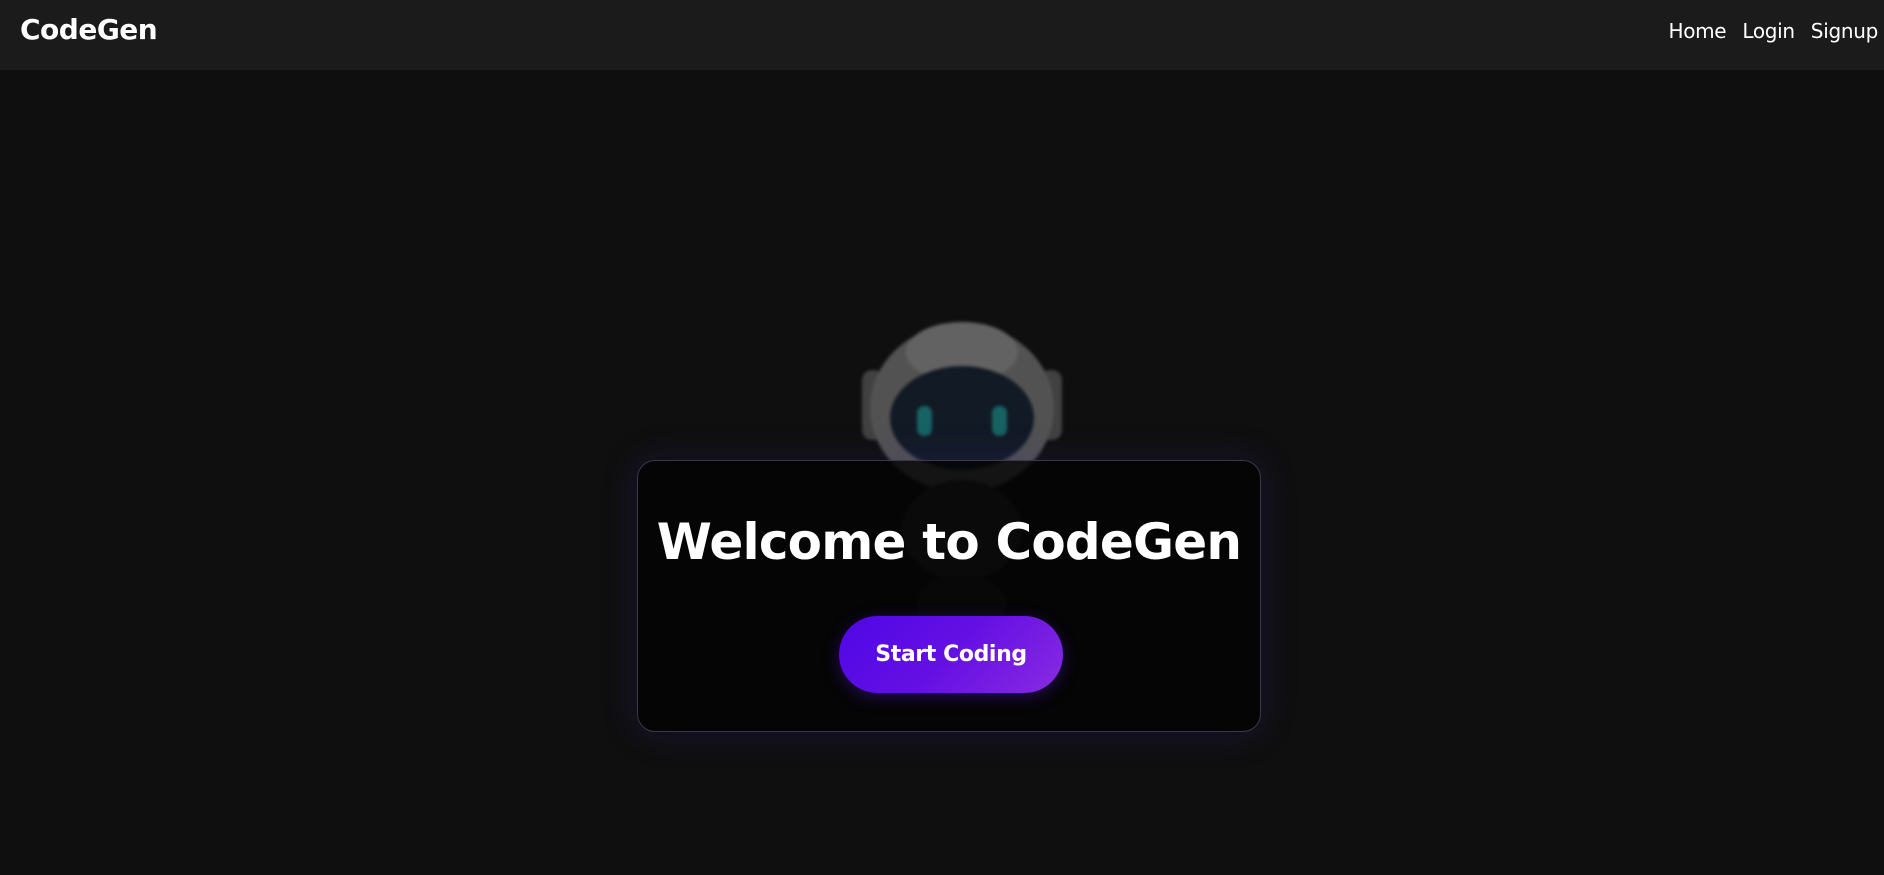 Image resolution: width=1884 pixels, height=875 pixels. What do you see at coordinates (999, 421) in the screenshot?
I see `robot-eye-right` at bounding box center [999, 421].